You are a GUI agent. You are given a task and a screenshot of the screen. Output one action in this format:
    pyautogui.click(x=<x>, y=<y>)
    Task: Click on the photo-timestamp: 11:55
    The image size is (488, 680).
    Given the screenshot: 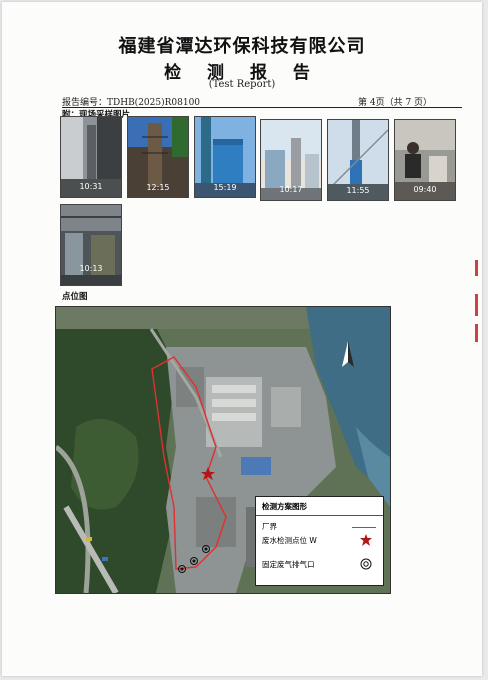 What is the action you would take?
    pyautogui.click(x=357, y=190)
    